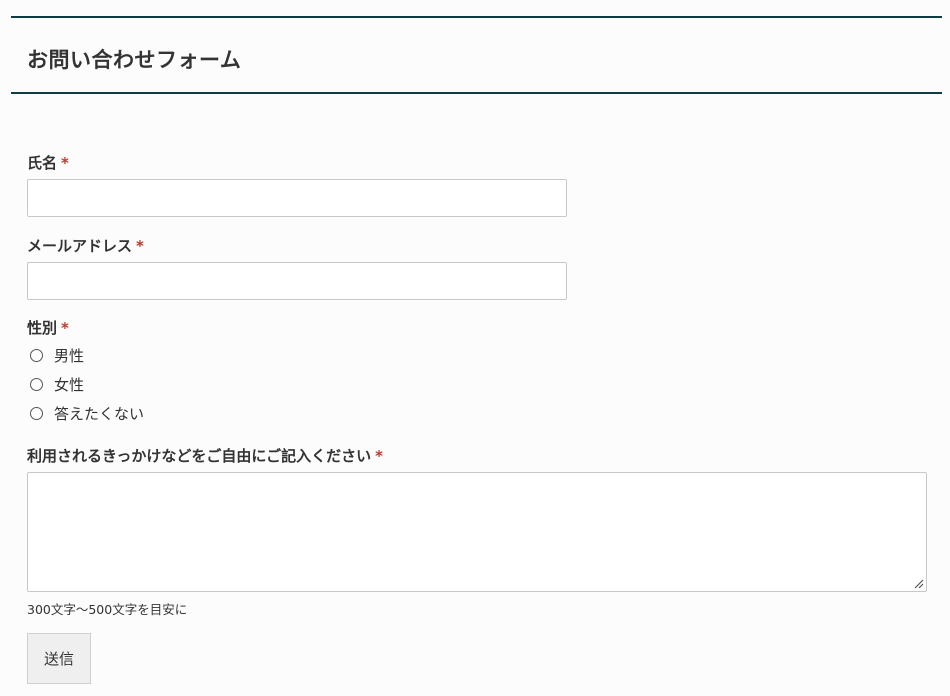 The image size is (950, 696). I want to click on name-input, so click(297, 198).